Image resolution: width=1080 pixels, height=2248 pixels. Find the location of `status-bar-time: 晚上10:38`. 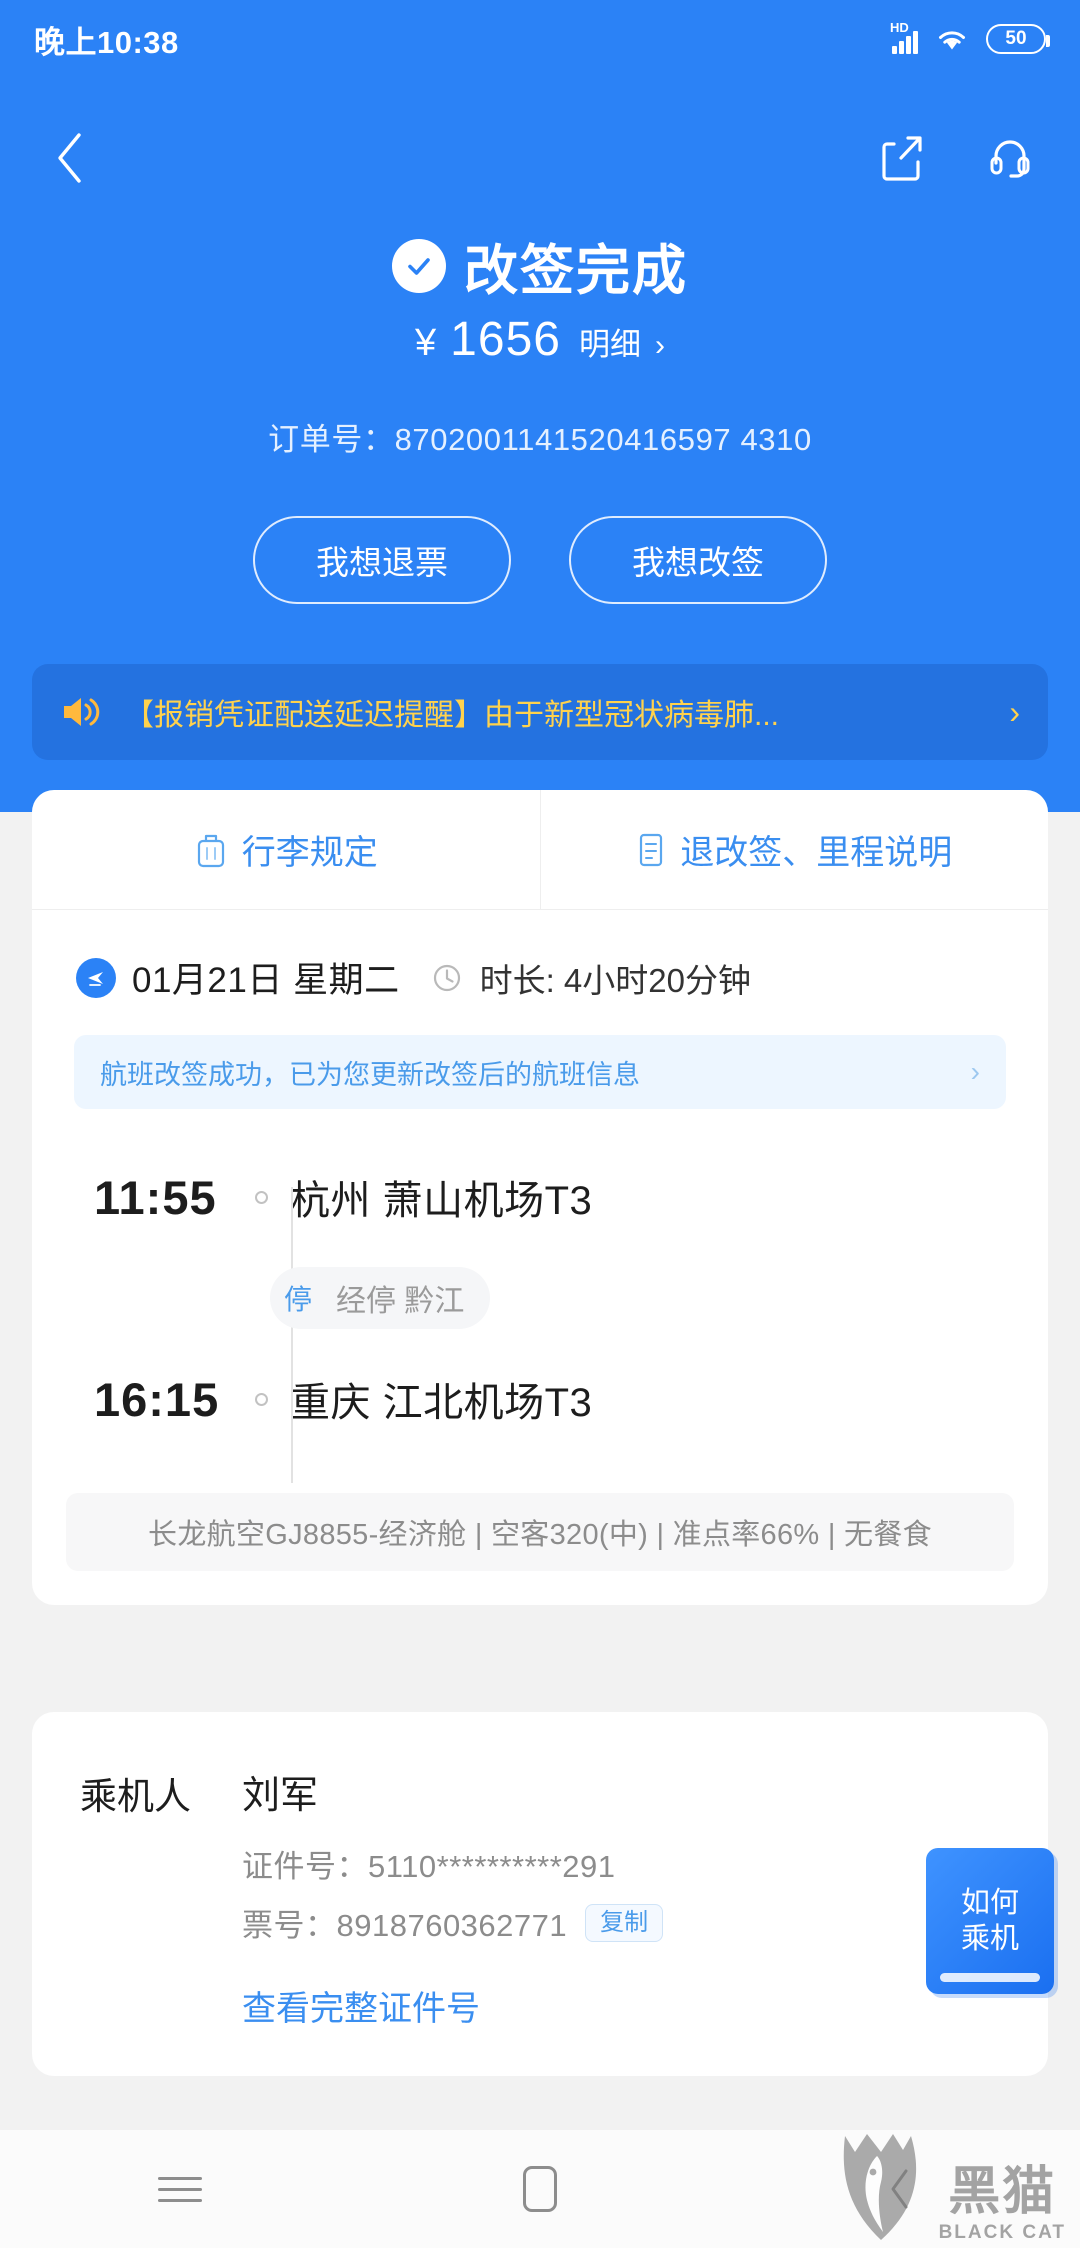

status-bar-time: 晚上10:38 is located at coordinates (106, 42).